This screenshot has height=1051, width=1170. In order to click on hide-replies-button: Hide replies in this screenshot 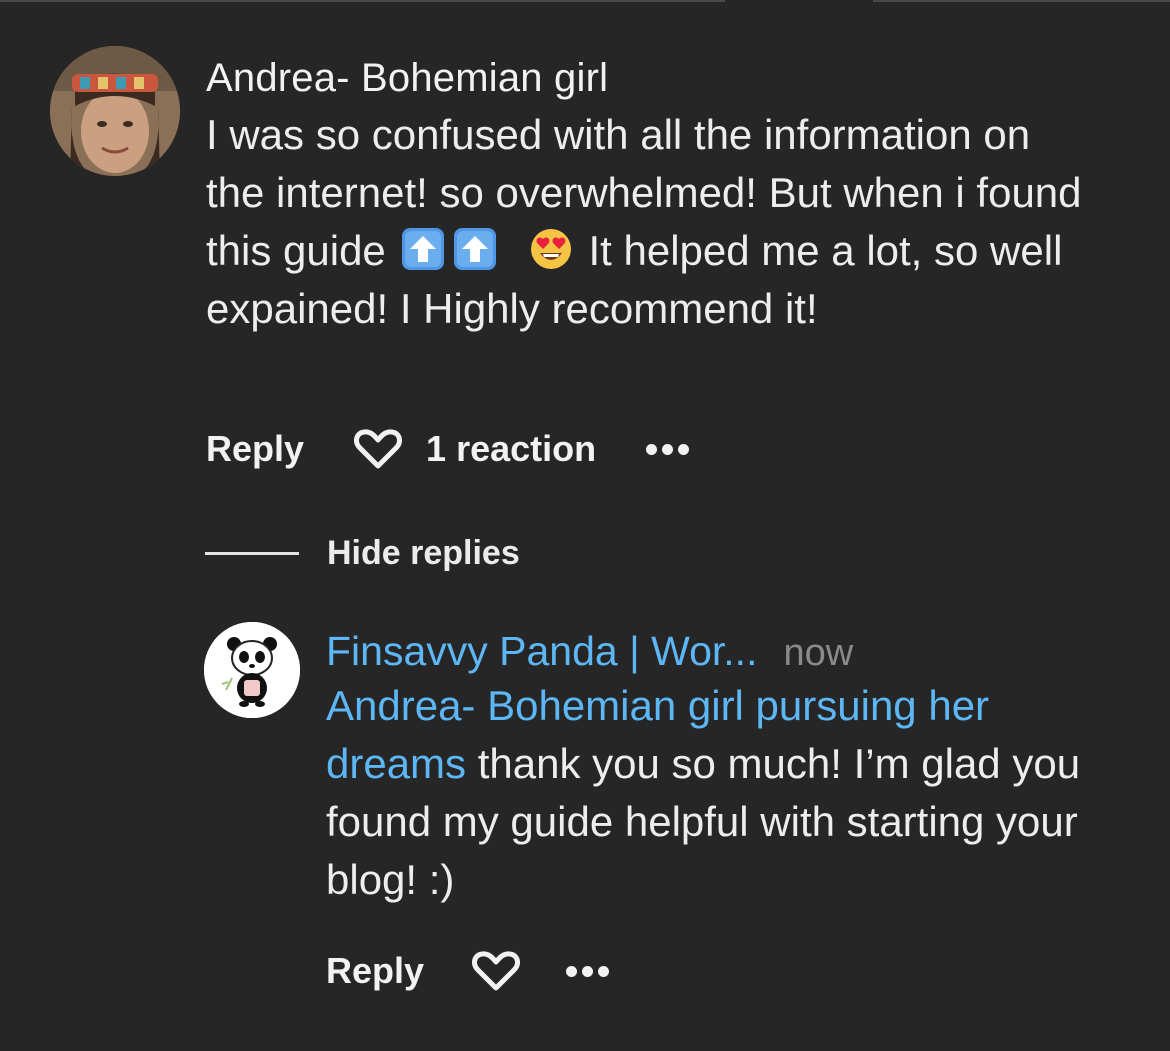, I will do `click(362, 553)`.